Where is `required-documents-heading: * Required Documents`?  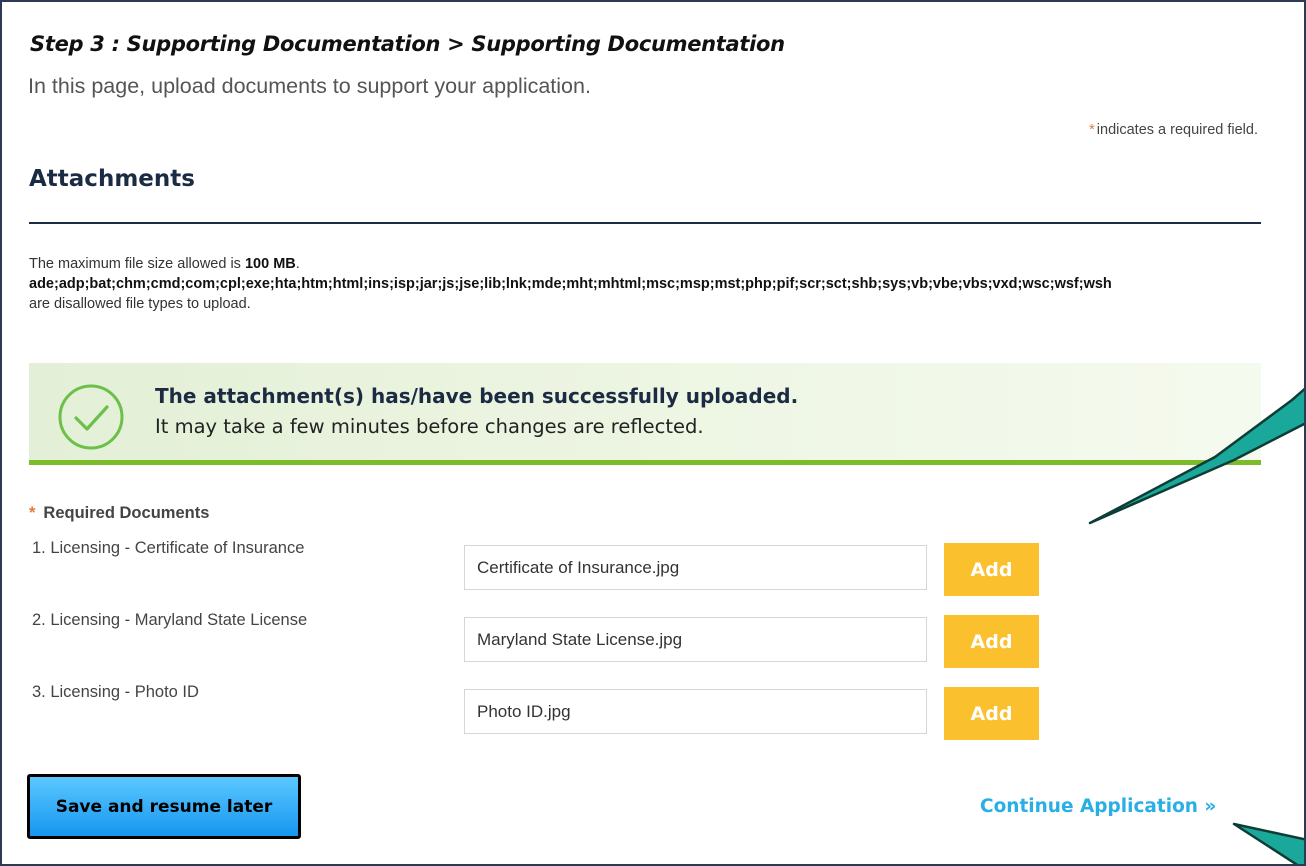
required-documents-heading: * Required Documents is located at coordinates (119, 513).